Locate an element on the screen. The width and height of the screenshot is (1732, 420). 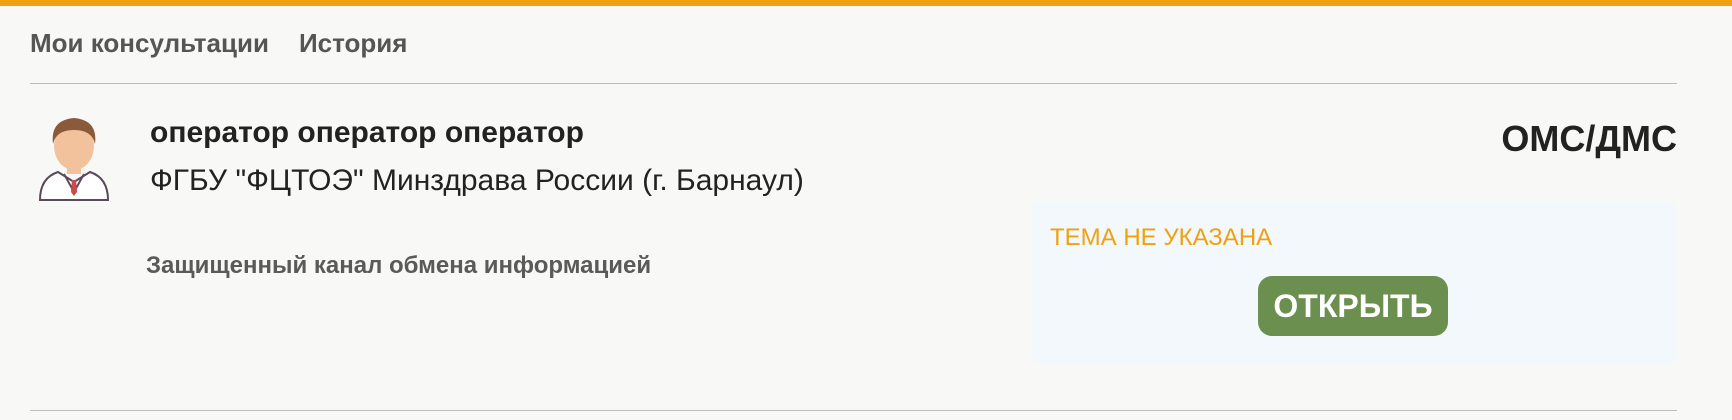
tabs-nav: Мои консультации История is located at coordinates (218, 43).